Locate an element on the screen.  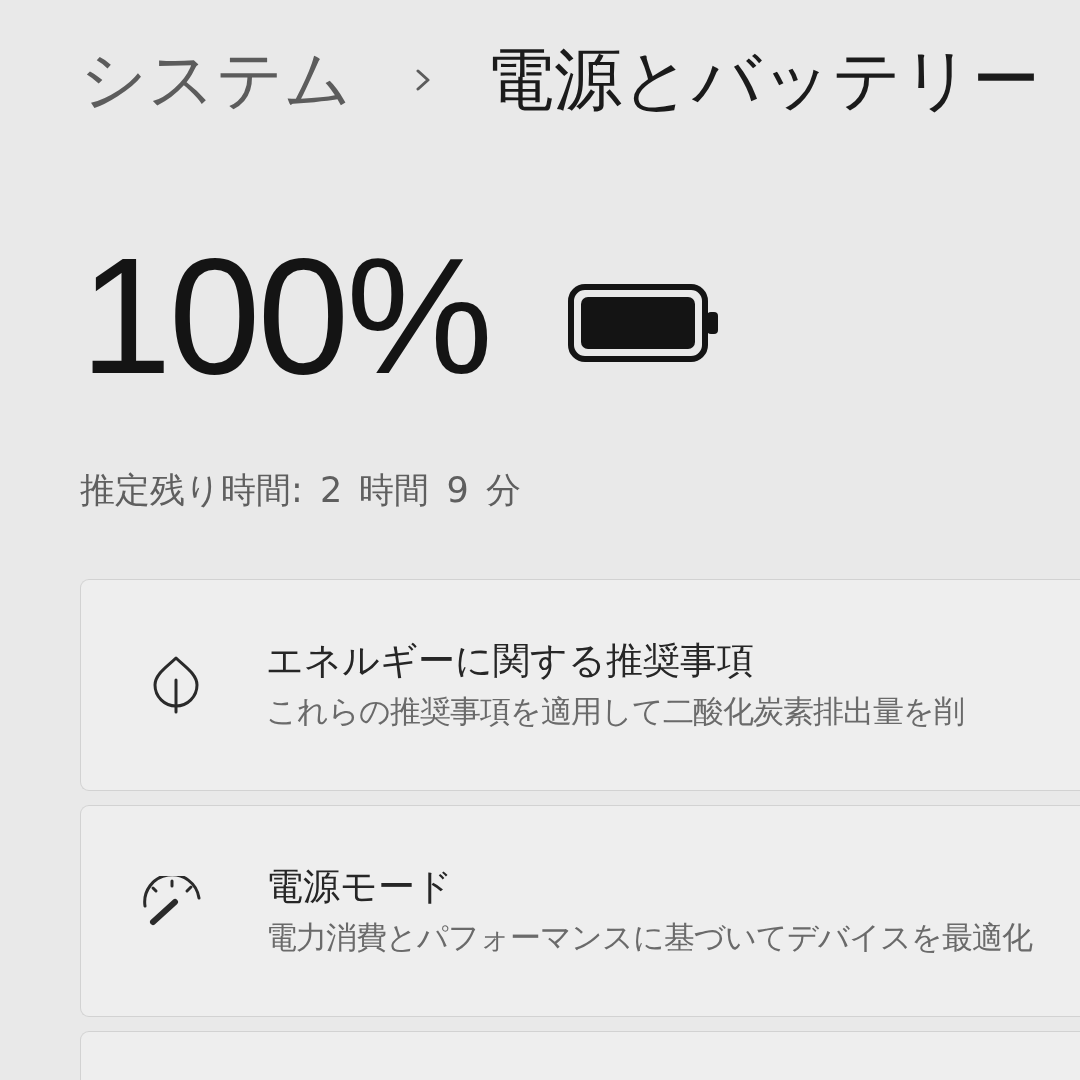
card-description: 電力消費とパフォーマンスに基づいてデバイスを最適化 is located at coordinates (649, 937).